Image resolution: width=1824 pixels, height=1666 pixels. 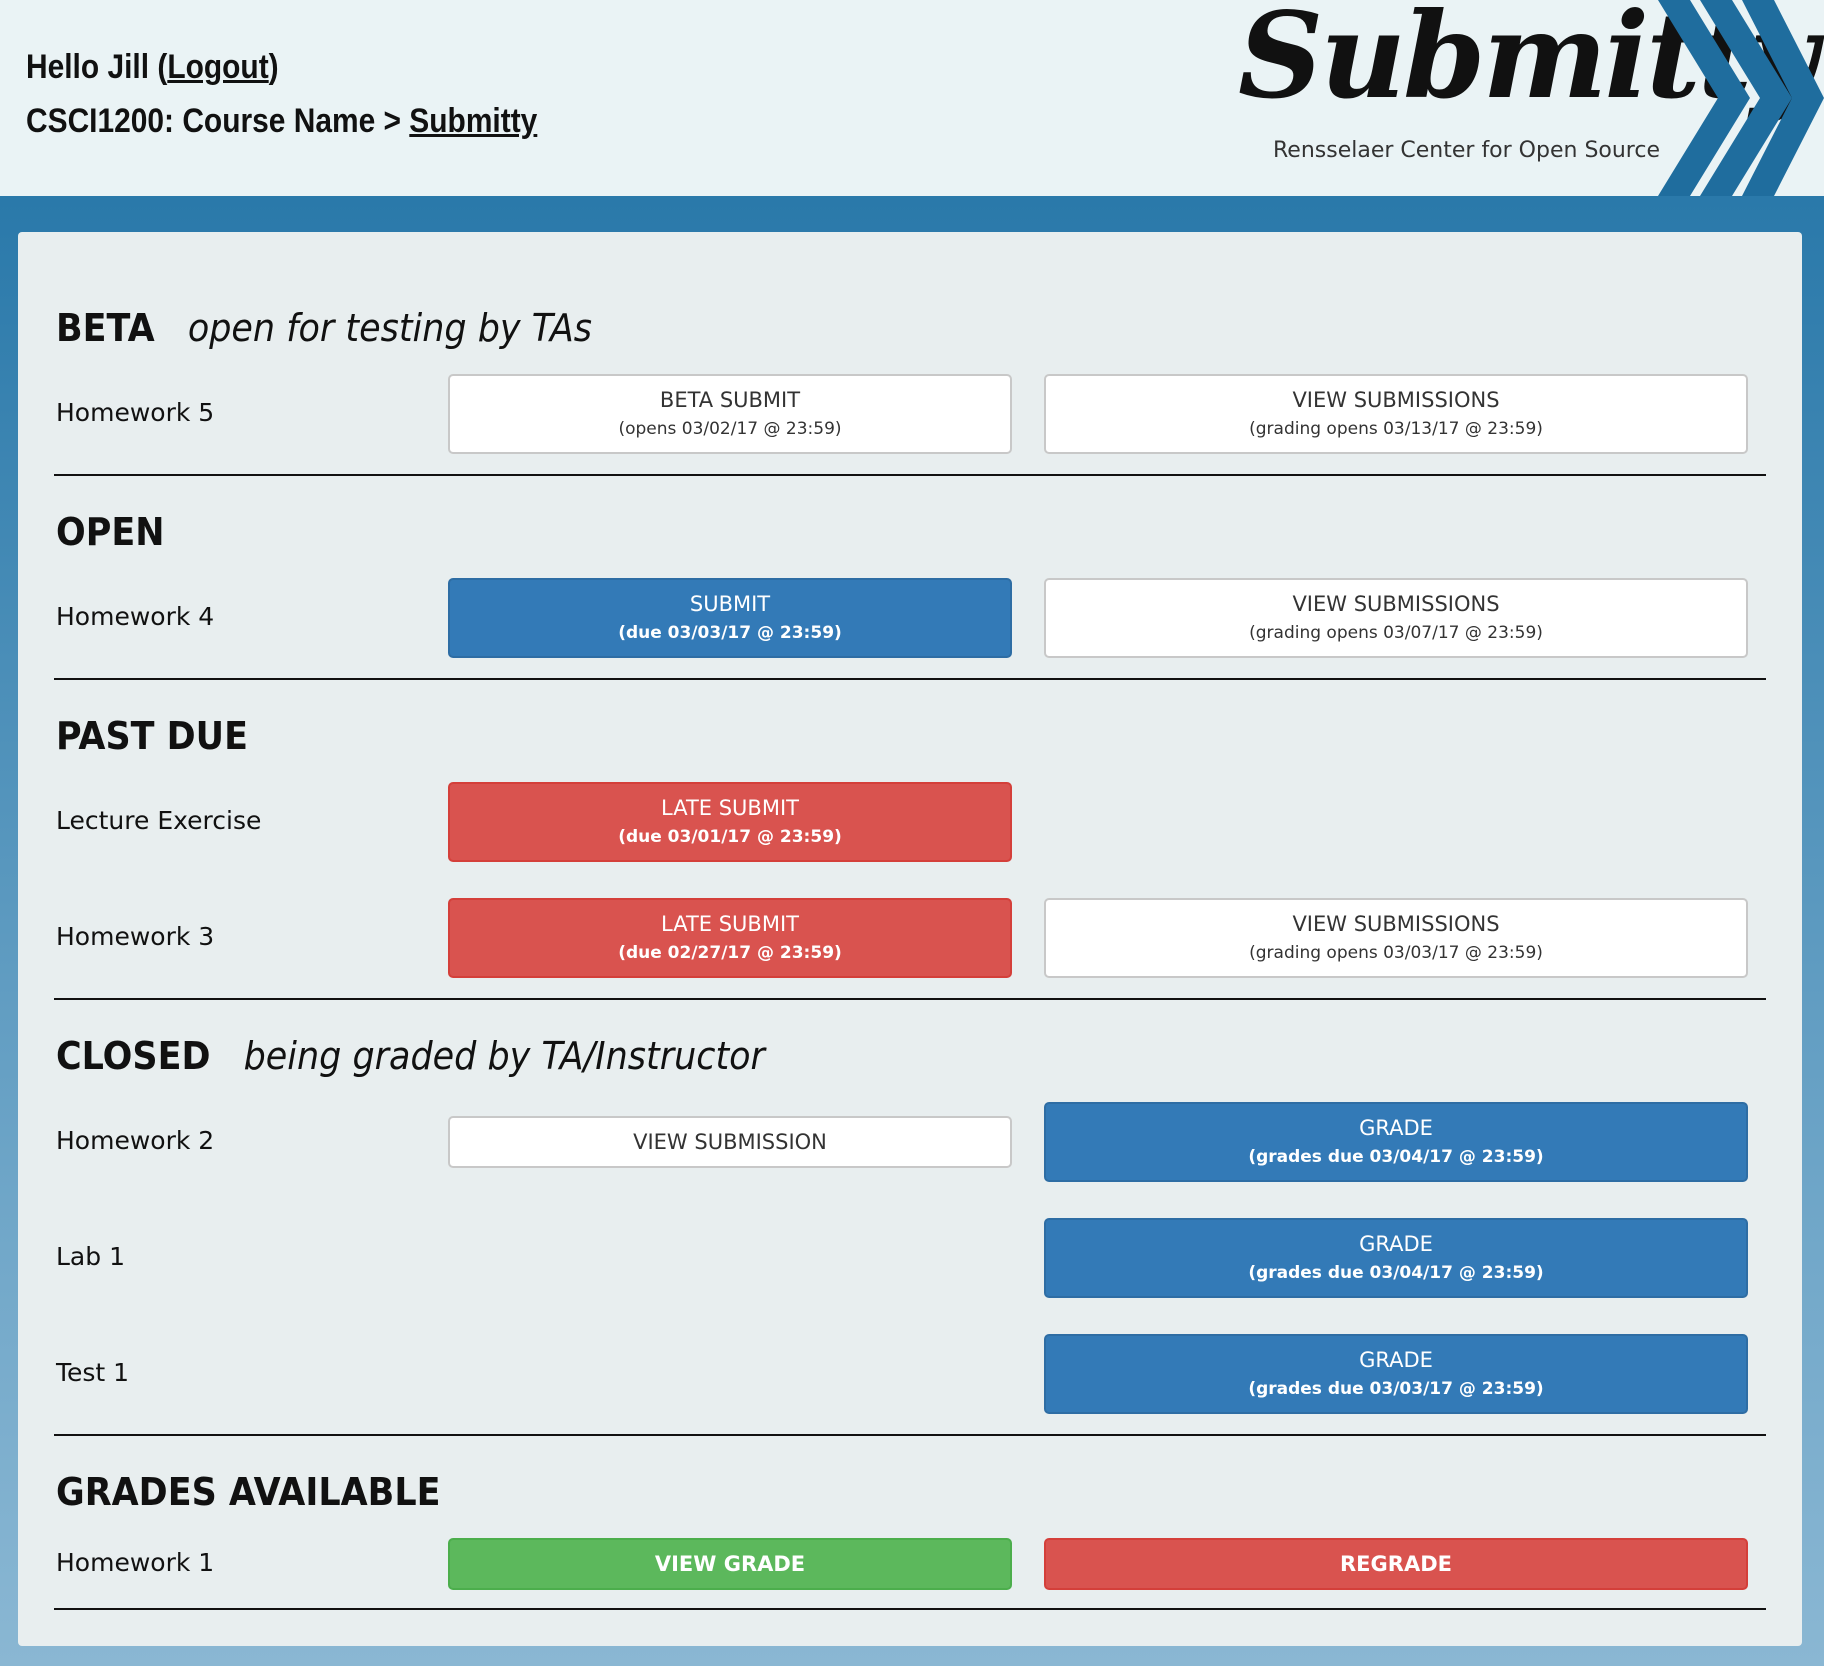 What do you see at coordinates (1396, 953) in the screenshot?
I see `button-sub-label: (grading opens 03/03/17 @ 23:59)` at bounding box center [1396, 953].